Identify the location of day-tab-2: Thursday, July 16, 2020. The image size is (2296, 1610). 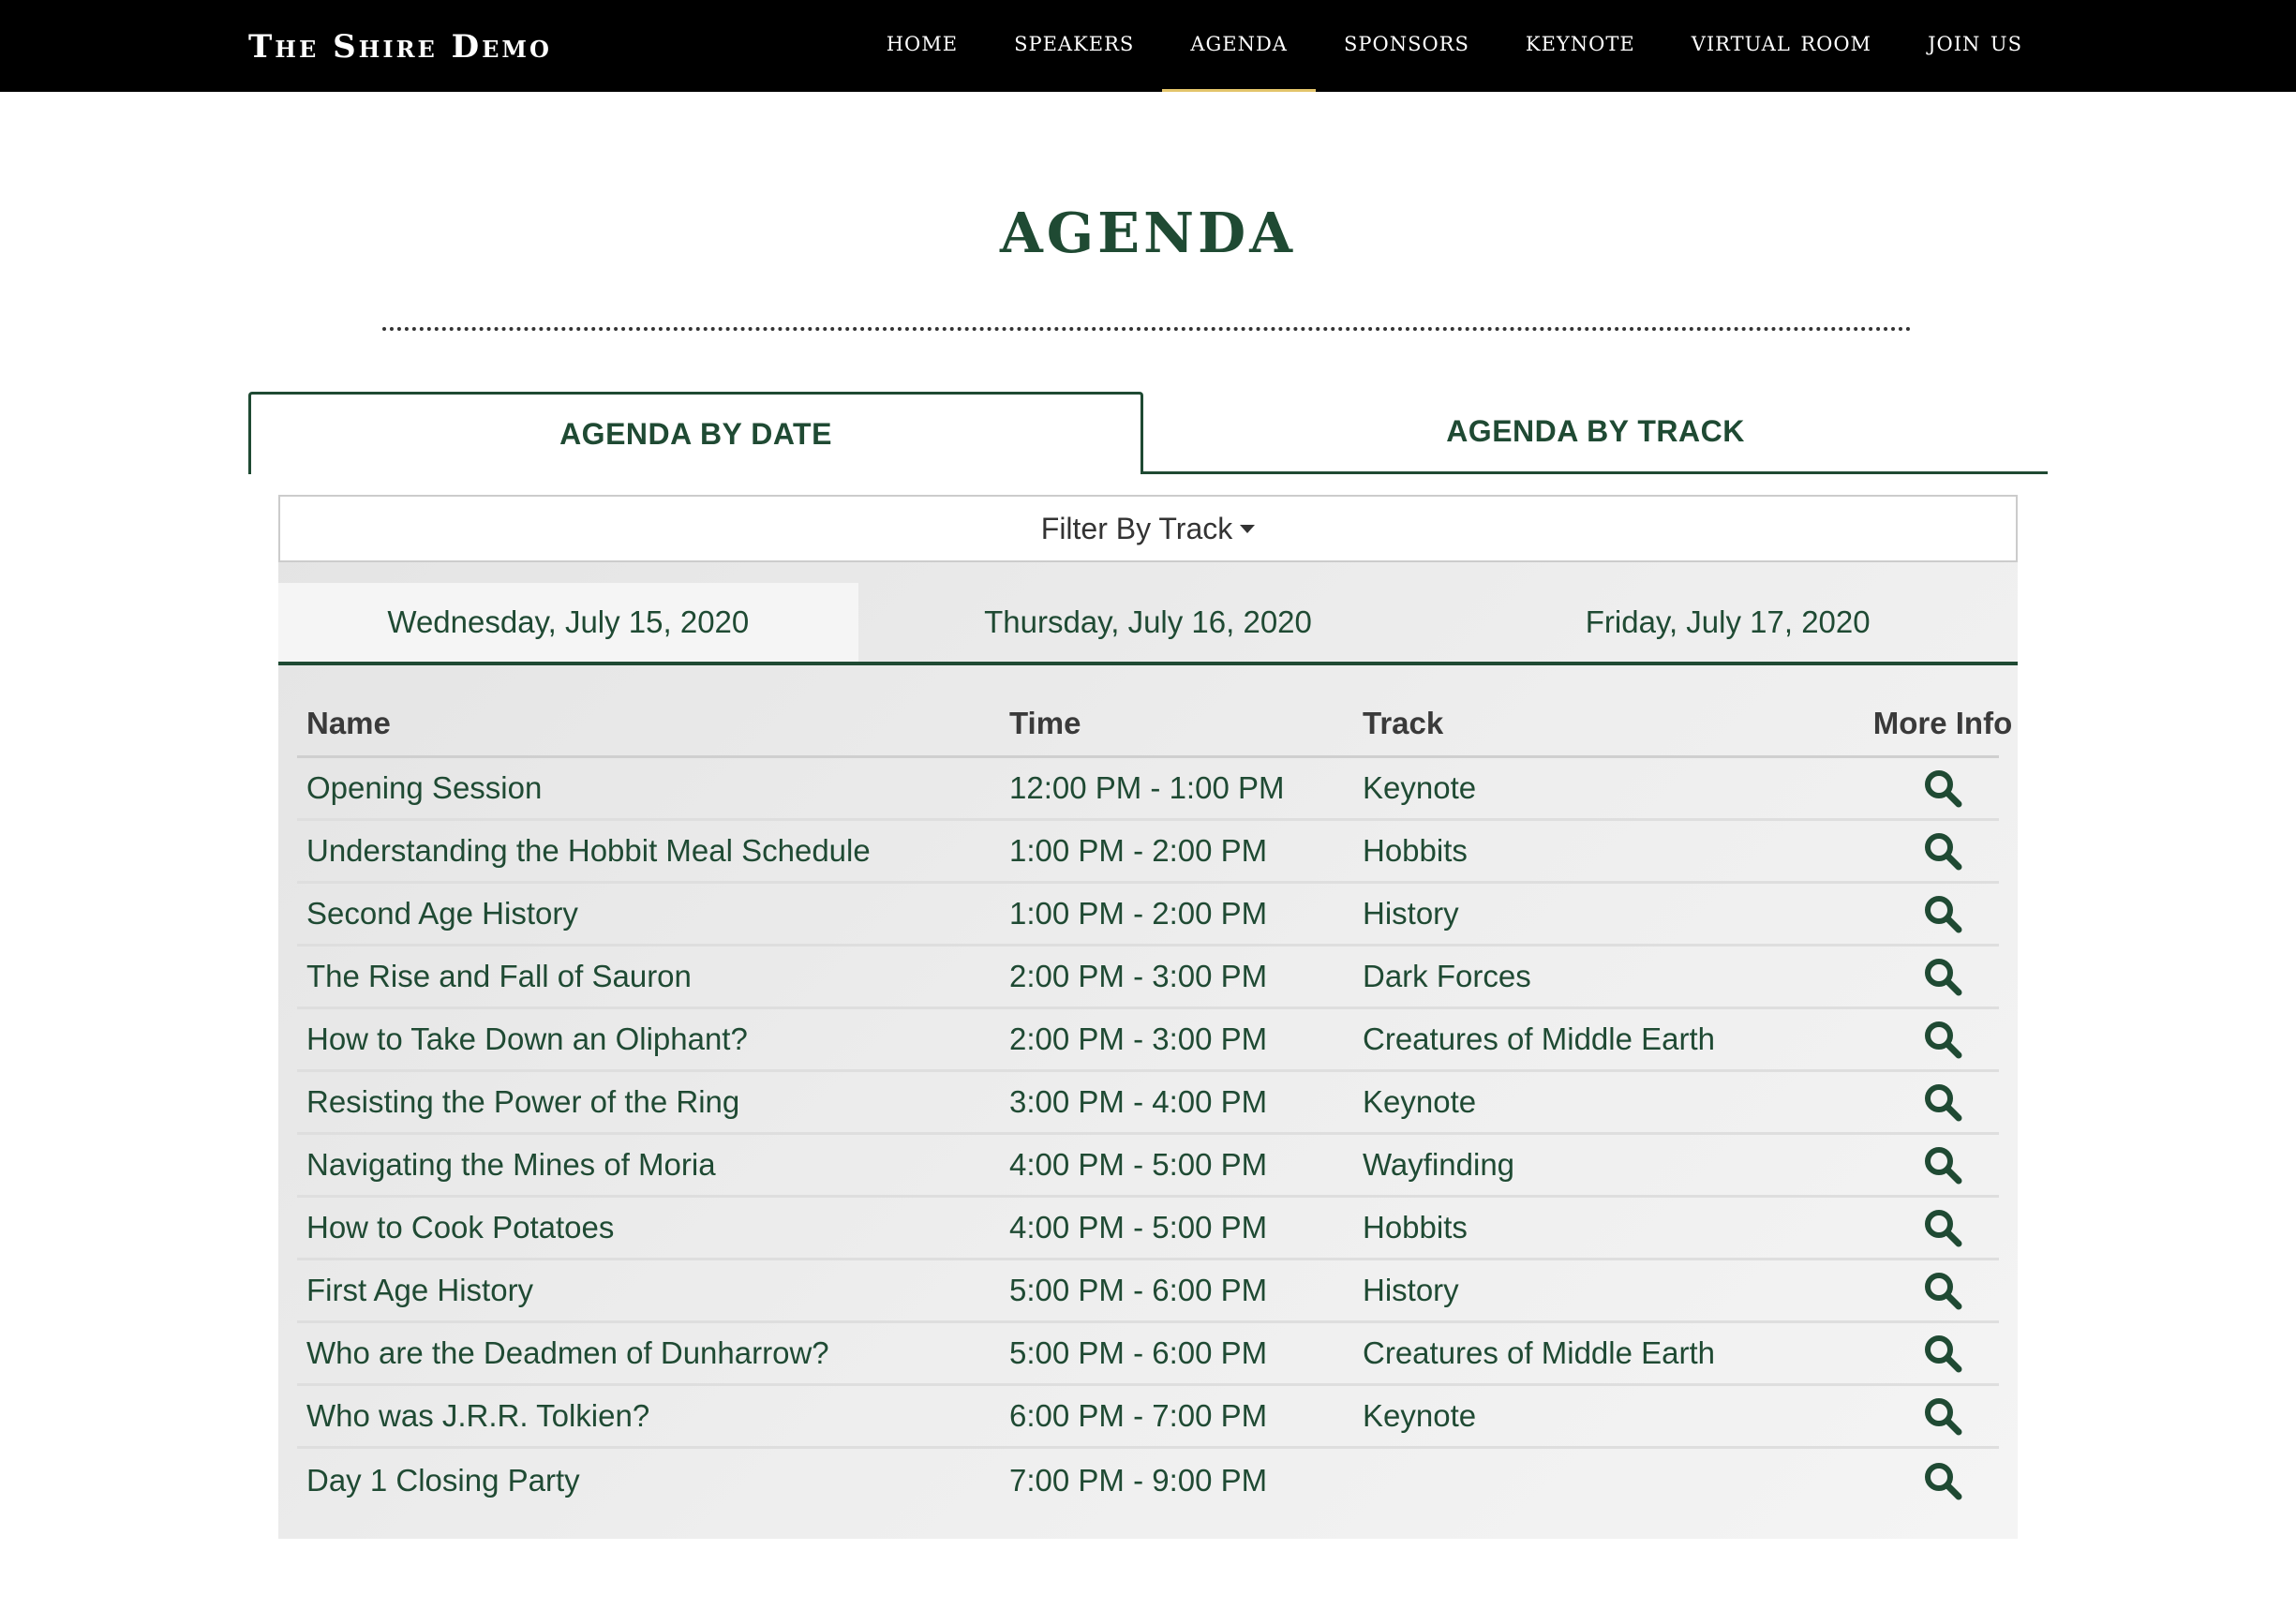
(1148, 622).